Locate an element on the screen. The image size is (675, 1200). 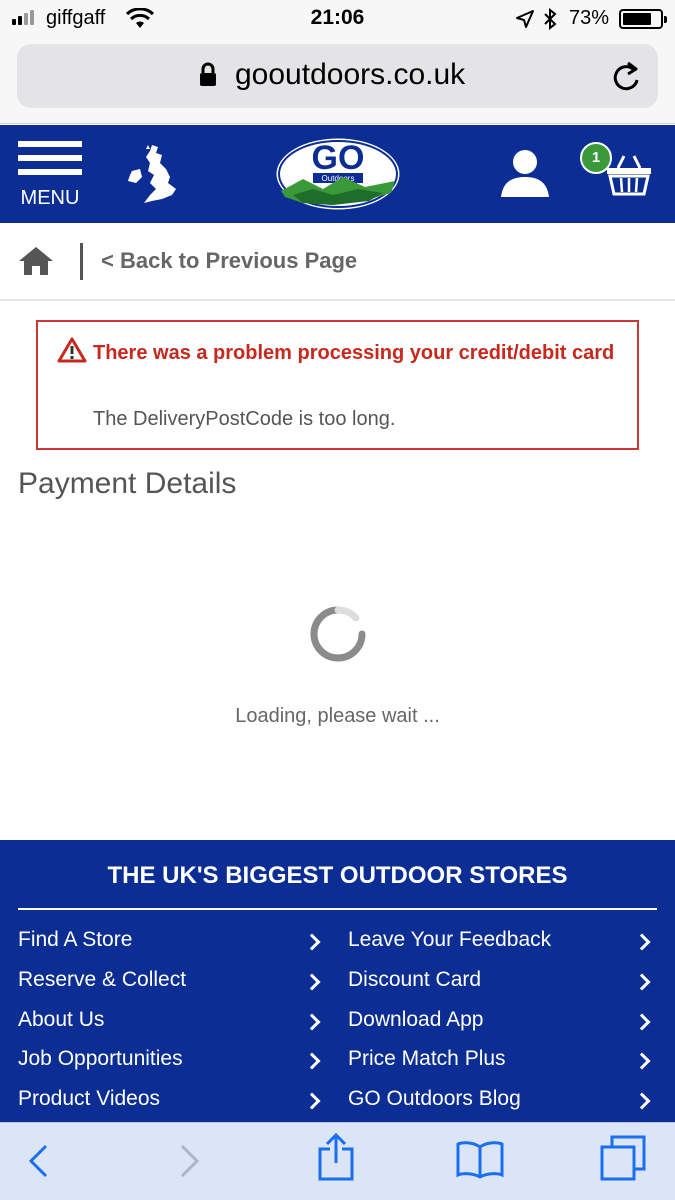
footer-link-find-a-store: Find A Store is located at coordinates (75, 940).